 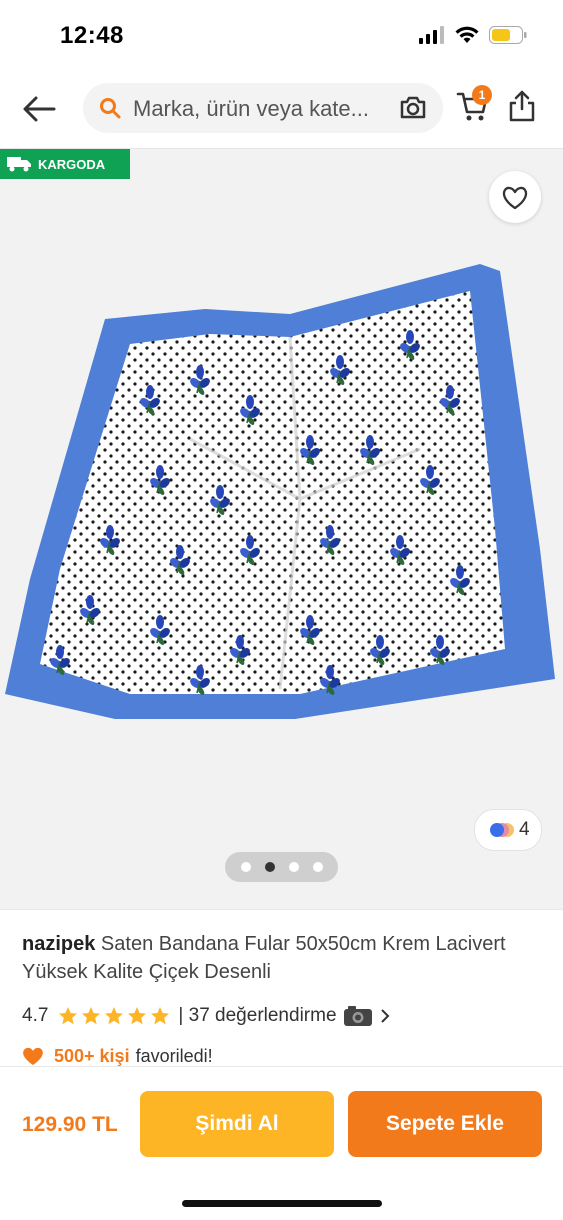 I want to click on search-icon, so click(x=110, y=108).